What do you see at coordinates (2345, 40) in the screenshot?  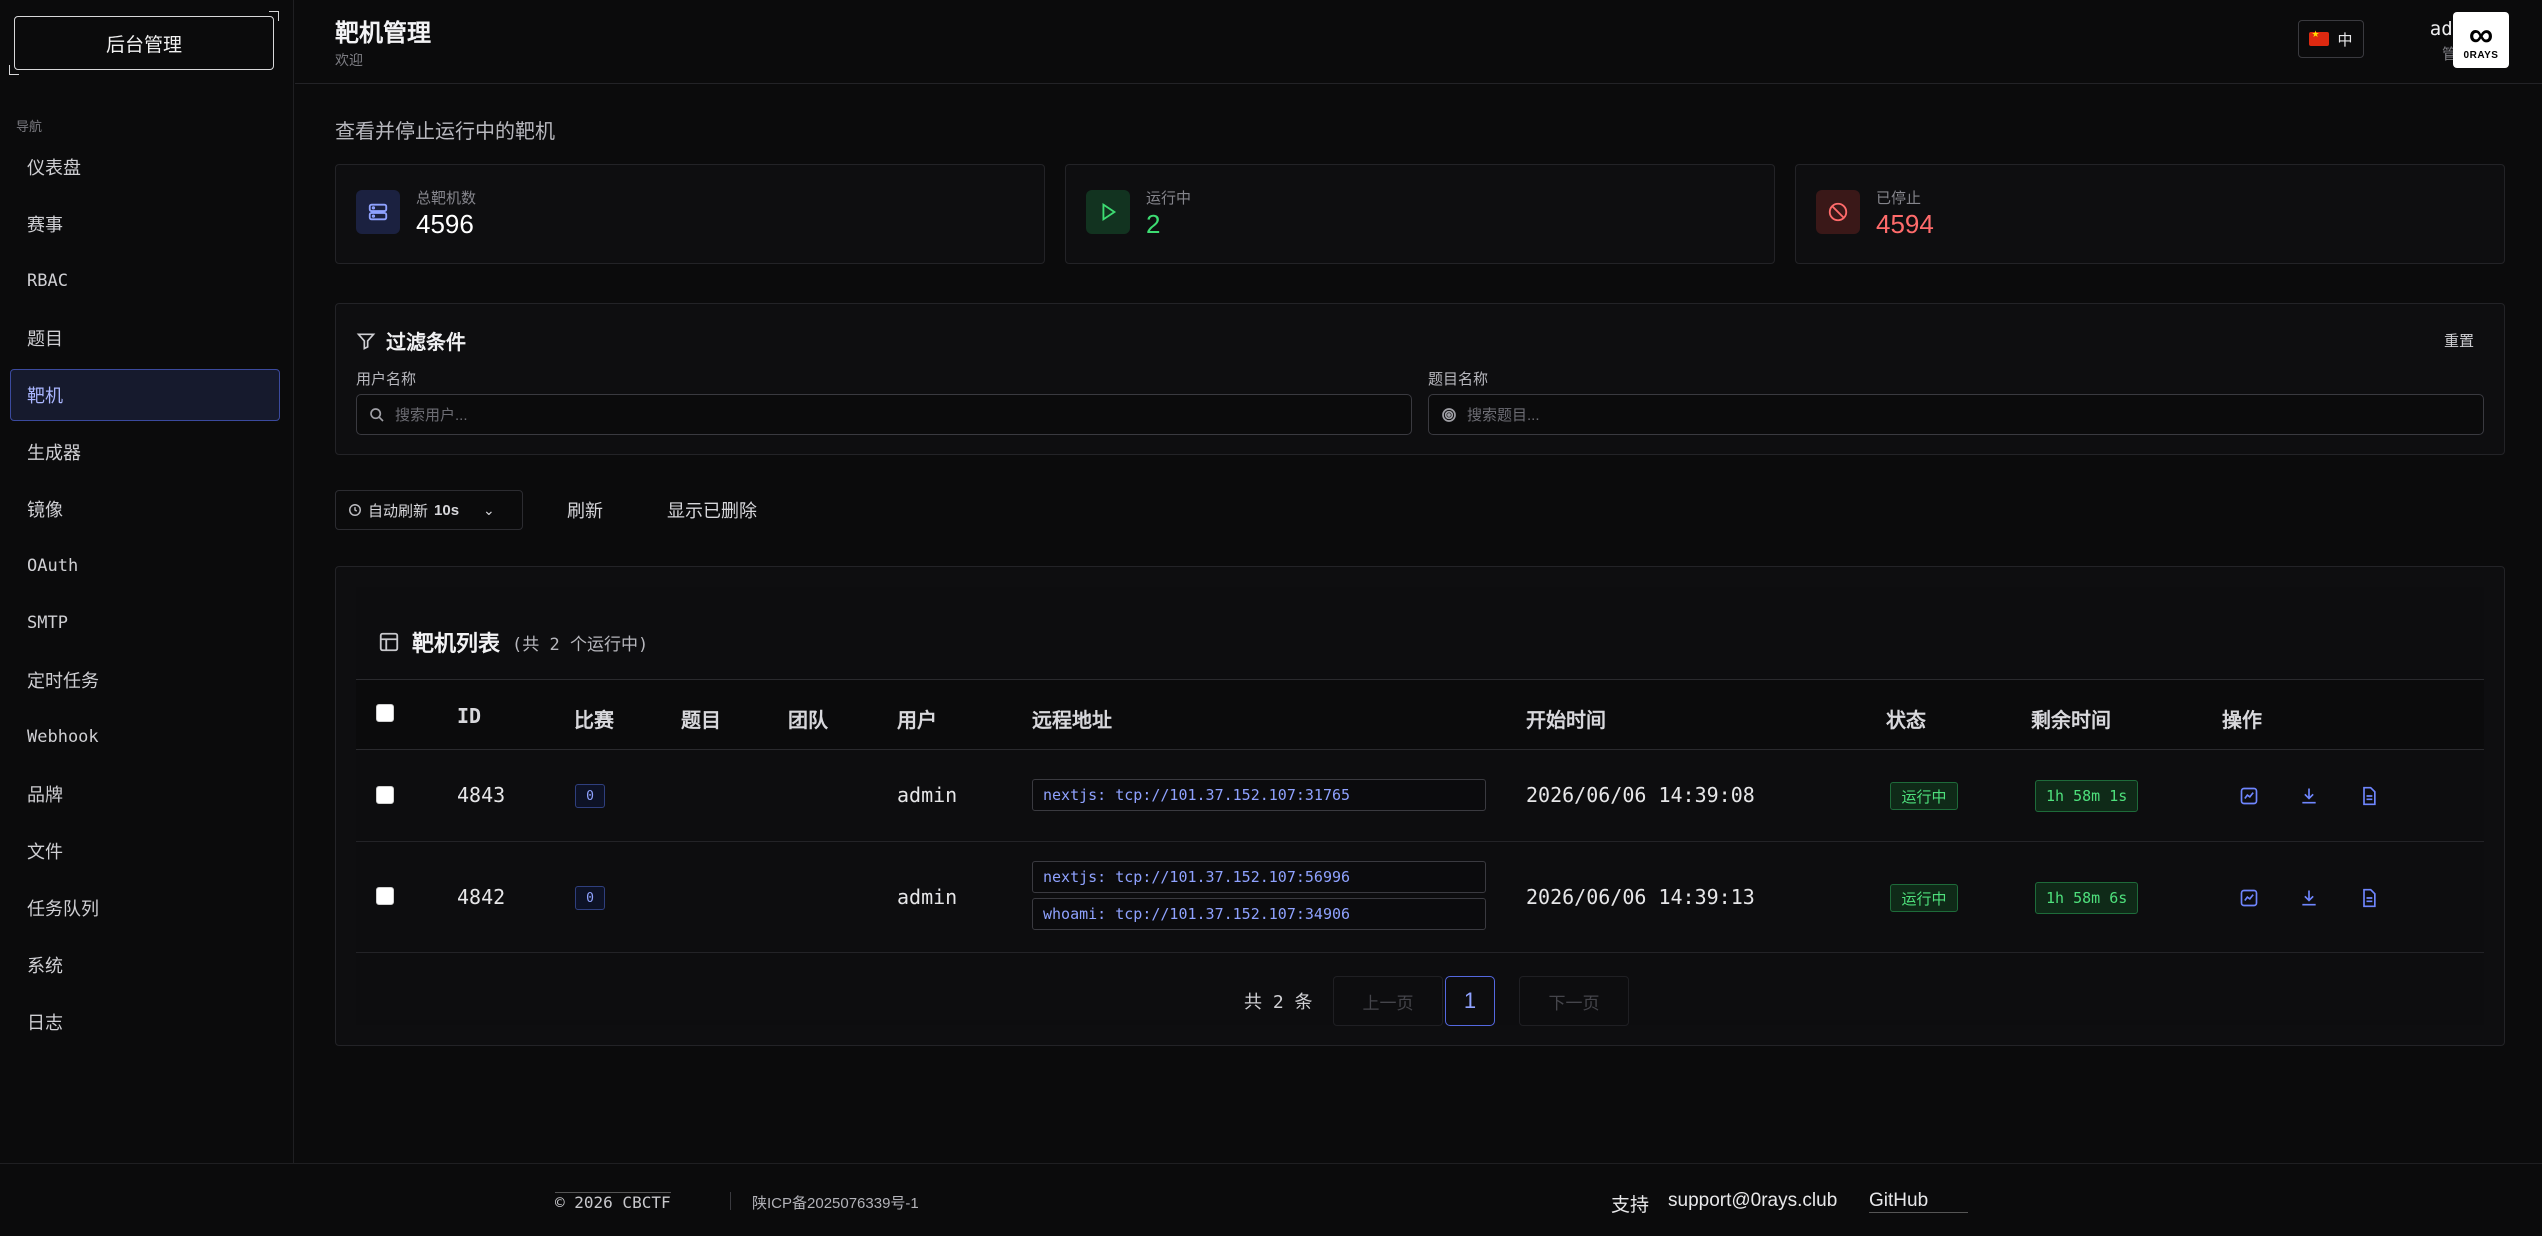 I see `language-label: 中` at bounding box center [2345, 40].